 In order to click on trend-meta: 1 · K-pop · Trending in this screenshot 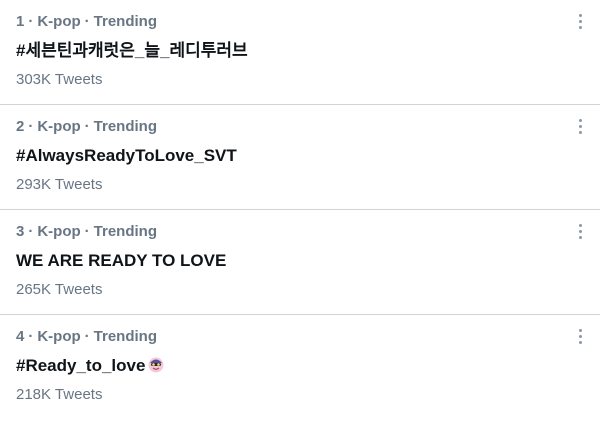, I will do `click(300, 22)`.